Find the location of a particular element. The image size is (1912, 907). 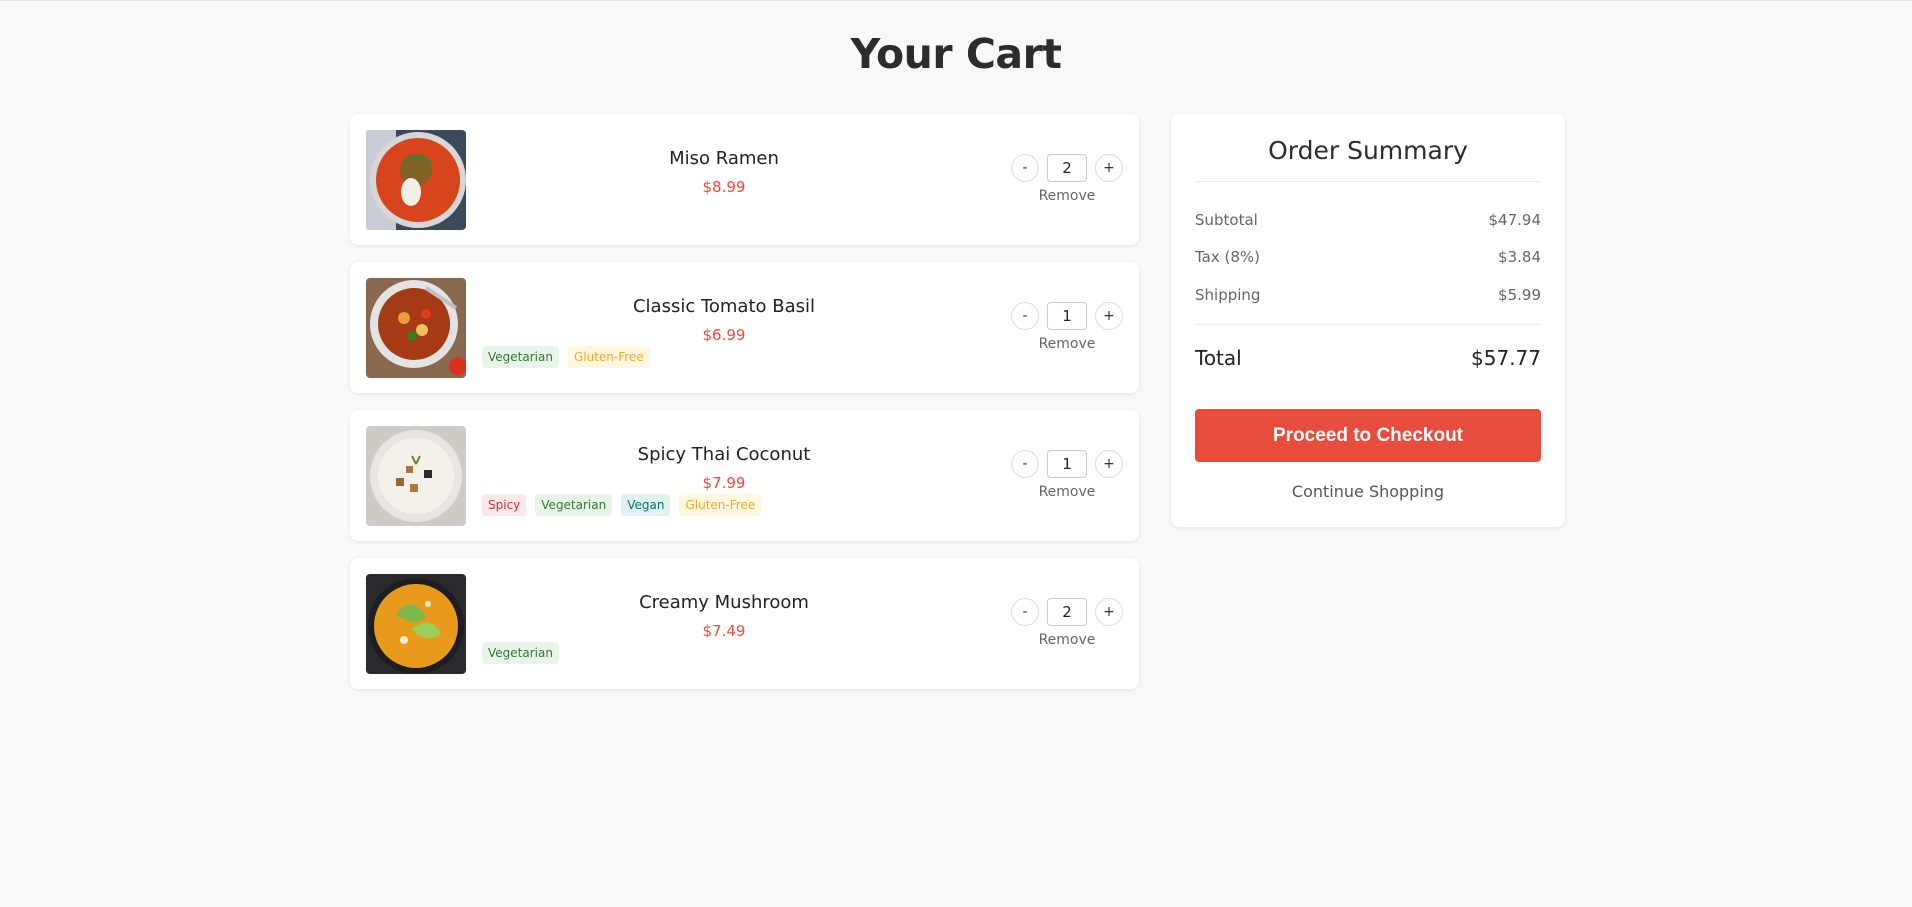

squash-soup-bowl-image is located at coordinates (416, 624).